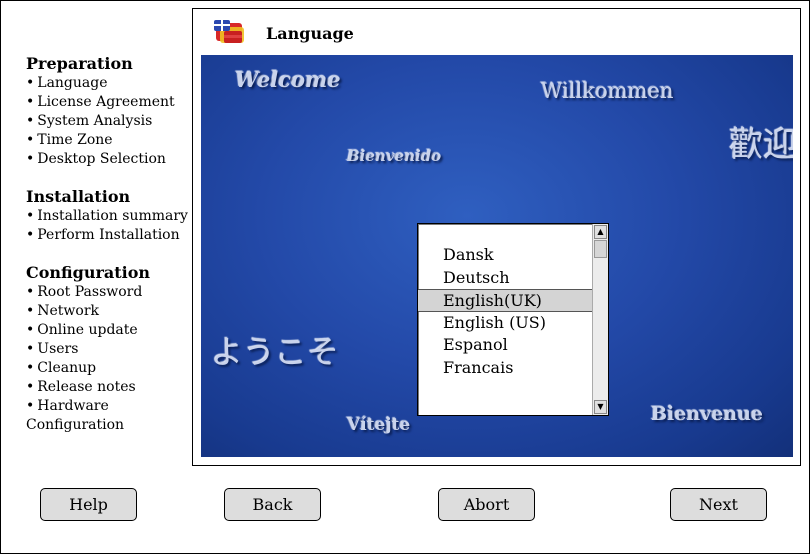 This screenshot has width=810, height=554. I want to click on welcome-word-chinese: 歡迎, so click(761, 145).